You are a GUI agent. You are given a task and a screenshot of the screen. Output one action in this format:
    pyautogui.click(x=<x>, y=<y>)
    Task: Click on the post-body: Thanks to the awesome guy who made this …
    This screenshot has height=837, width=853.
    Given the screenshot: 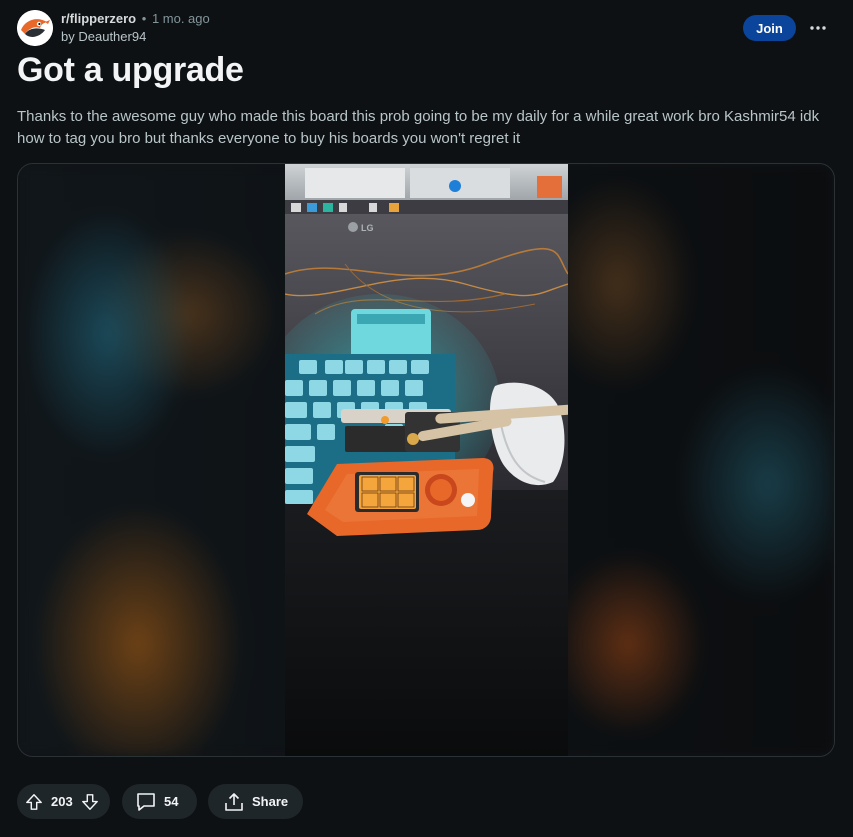 What is the action you would take?
    pyautogui.click(x=418, y=127)
    